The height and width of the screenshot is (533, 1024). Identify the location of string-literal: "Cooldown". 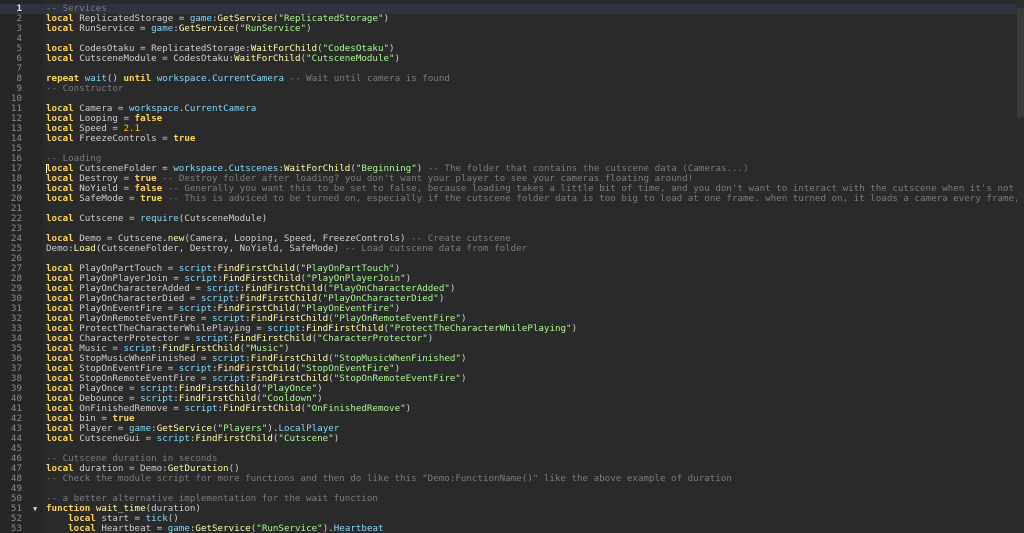
(289, 399).